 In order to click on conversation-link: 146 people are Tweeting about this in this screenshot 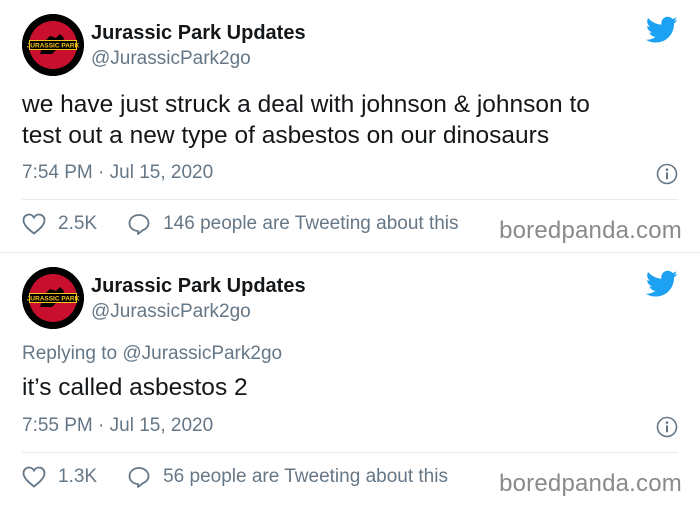, I will do `click(310, 224)`.